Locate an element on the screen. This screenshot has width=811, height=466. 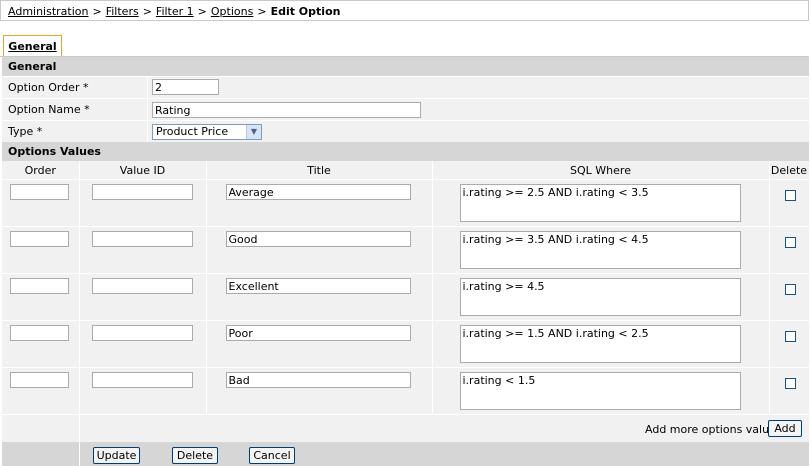
breadcrumb-current: Edit Option is located at coordinates (305, 11).